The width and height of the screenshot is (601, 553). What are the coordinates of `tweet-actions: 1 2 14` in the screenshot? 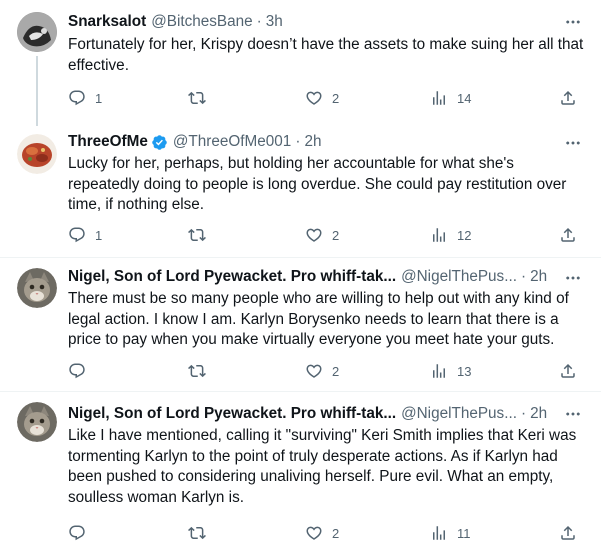 It's located at (324, 98).